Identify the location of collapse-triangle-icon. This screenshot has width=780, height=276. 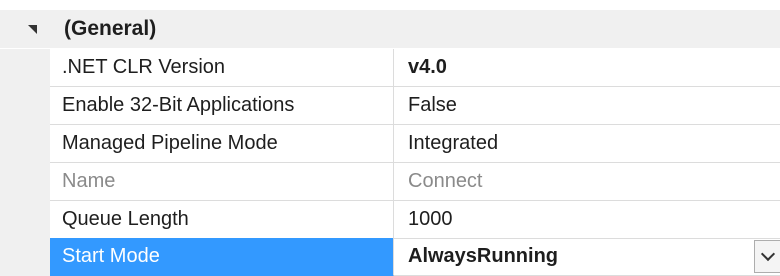
(32, 29).